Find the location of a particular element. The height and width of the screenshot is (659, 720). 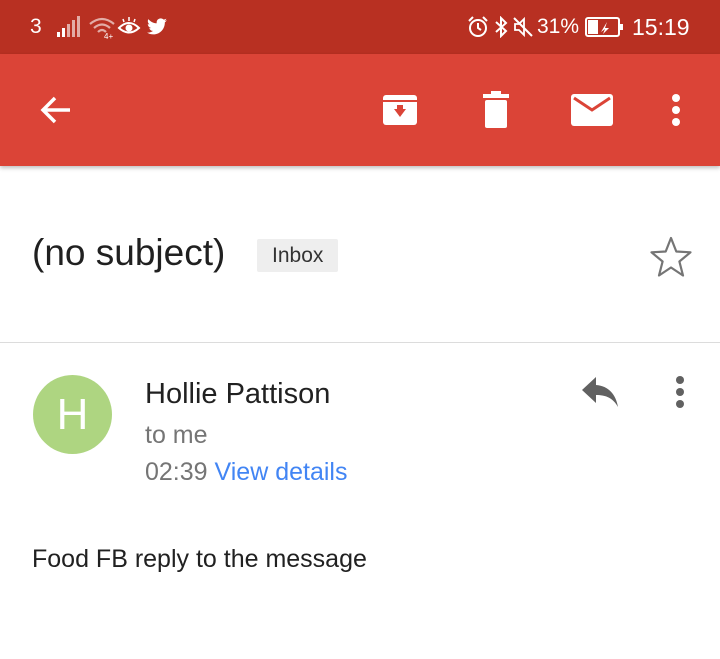

avatar-letter: H is located at coordinates (72, 414).